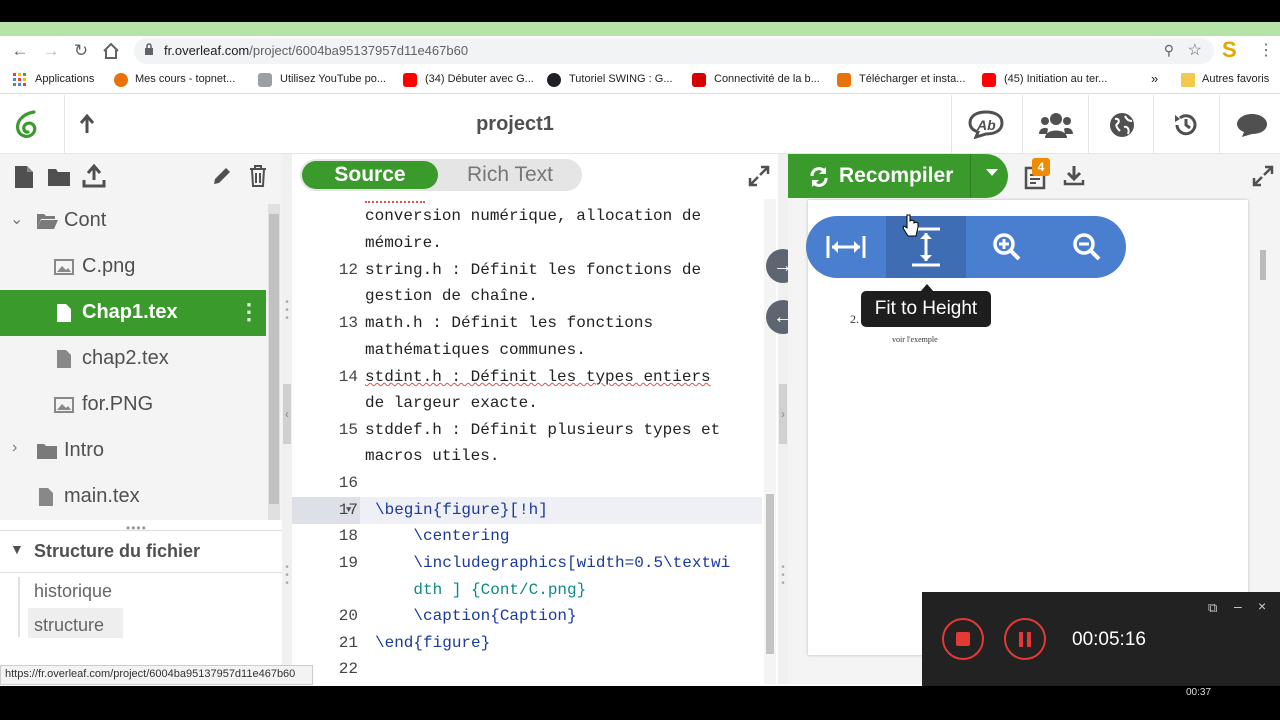  Describe the element at coordinates (24, 177) in the screenshot. I see `new-file-icon` at that location.